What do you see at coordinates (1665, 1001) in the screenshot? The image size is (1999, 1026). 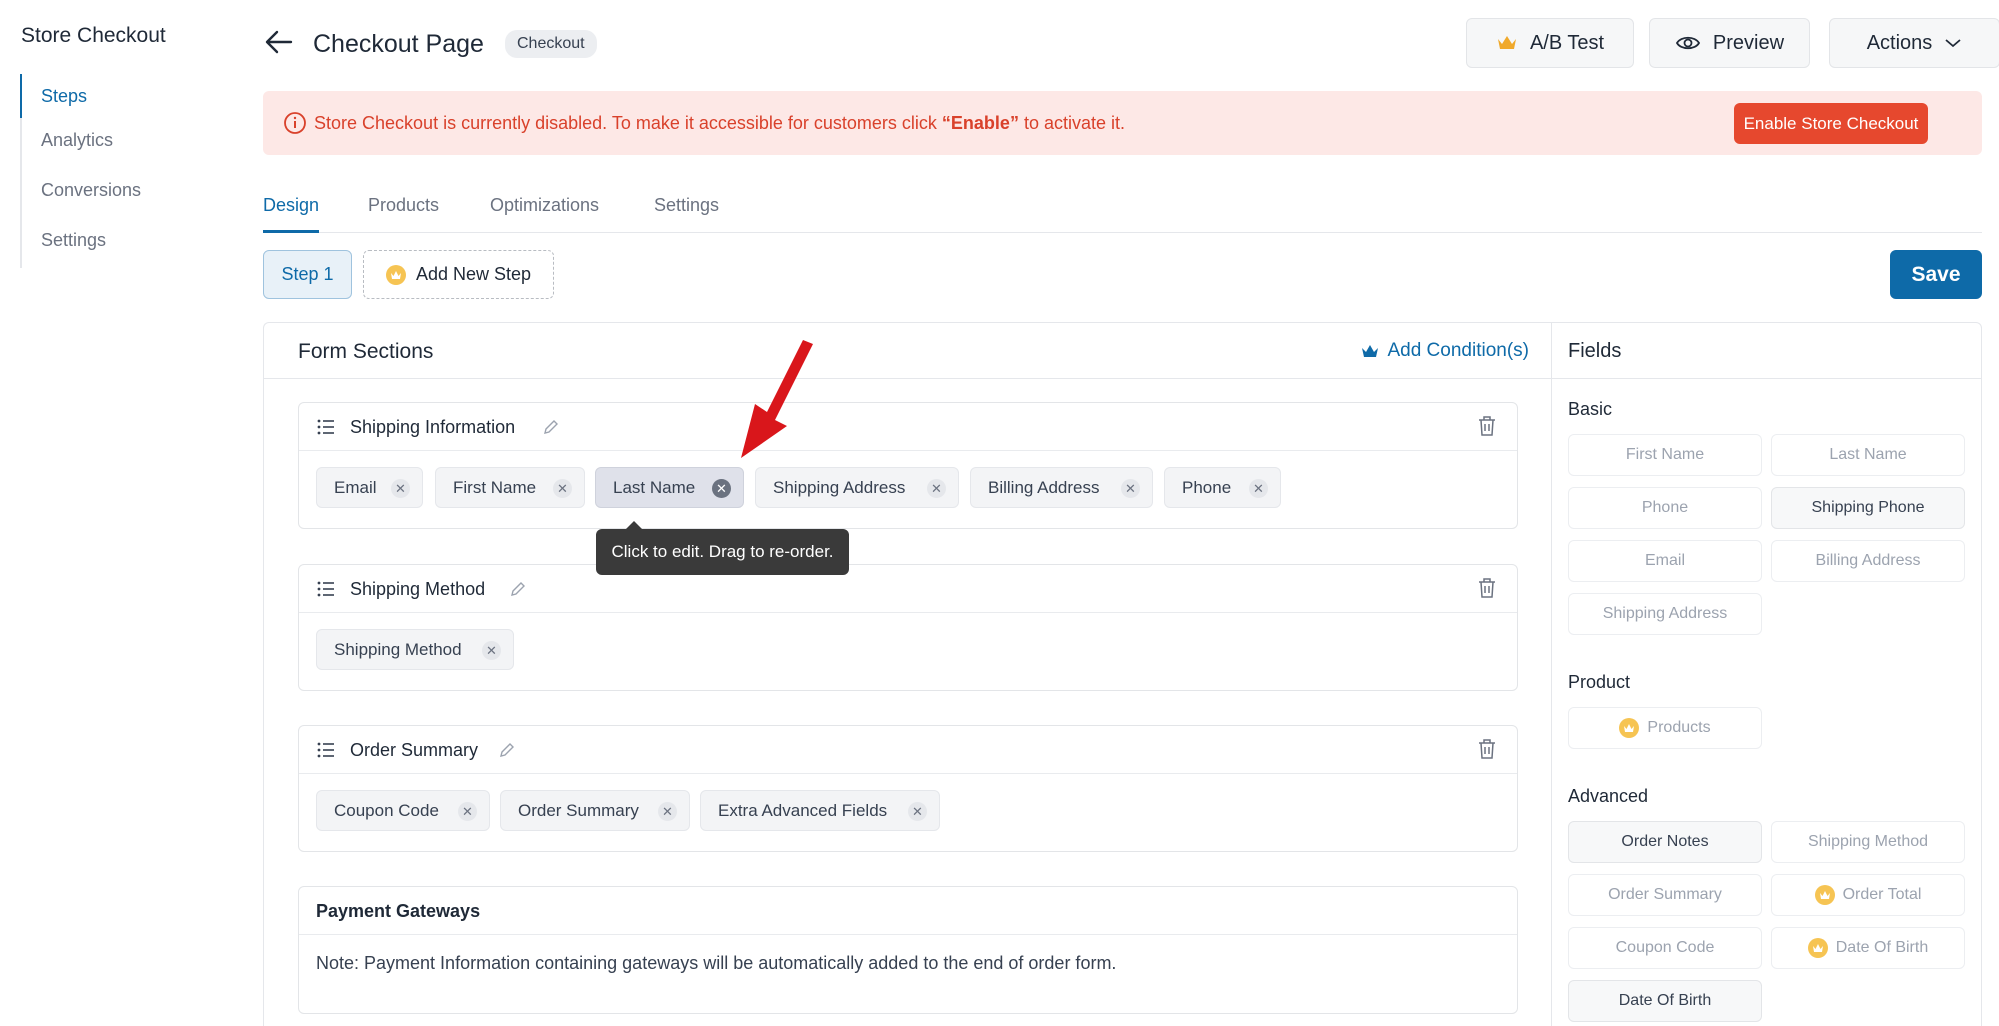 I see `field-option: Date Of Birth` at bounding box center [1665, 1001].